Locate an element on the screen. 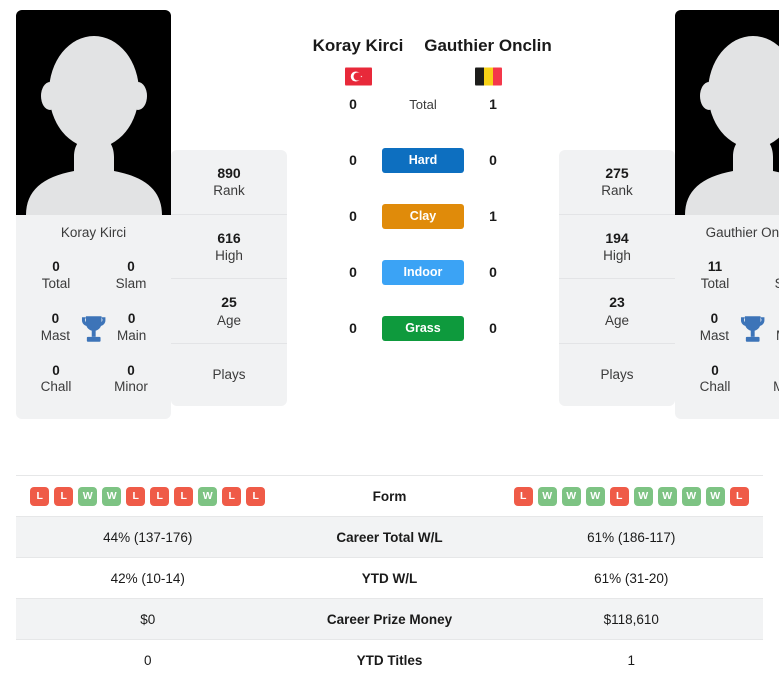 The image size is (779, 699). table-row-ytd-wl: 42% (10-14) YTD W/L 61% (31-20) is located at coordinates (389, 577).